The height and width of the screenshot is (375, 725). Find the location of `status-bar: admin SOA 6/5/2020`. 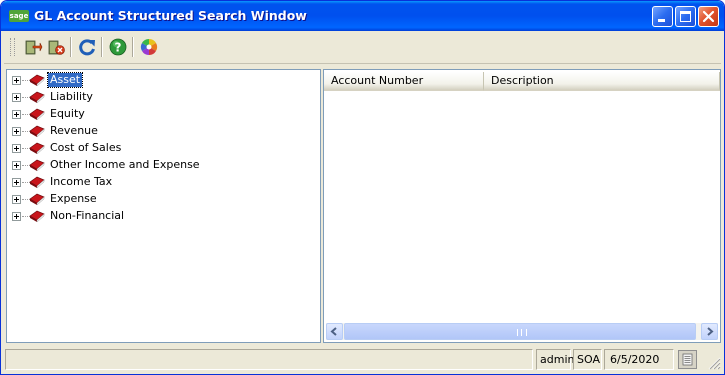

status-bar: admin SOA 6/5/2020 is located at coordinates (362, 360).